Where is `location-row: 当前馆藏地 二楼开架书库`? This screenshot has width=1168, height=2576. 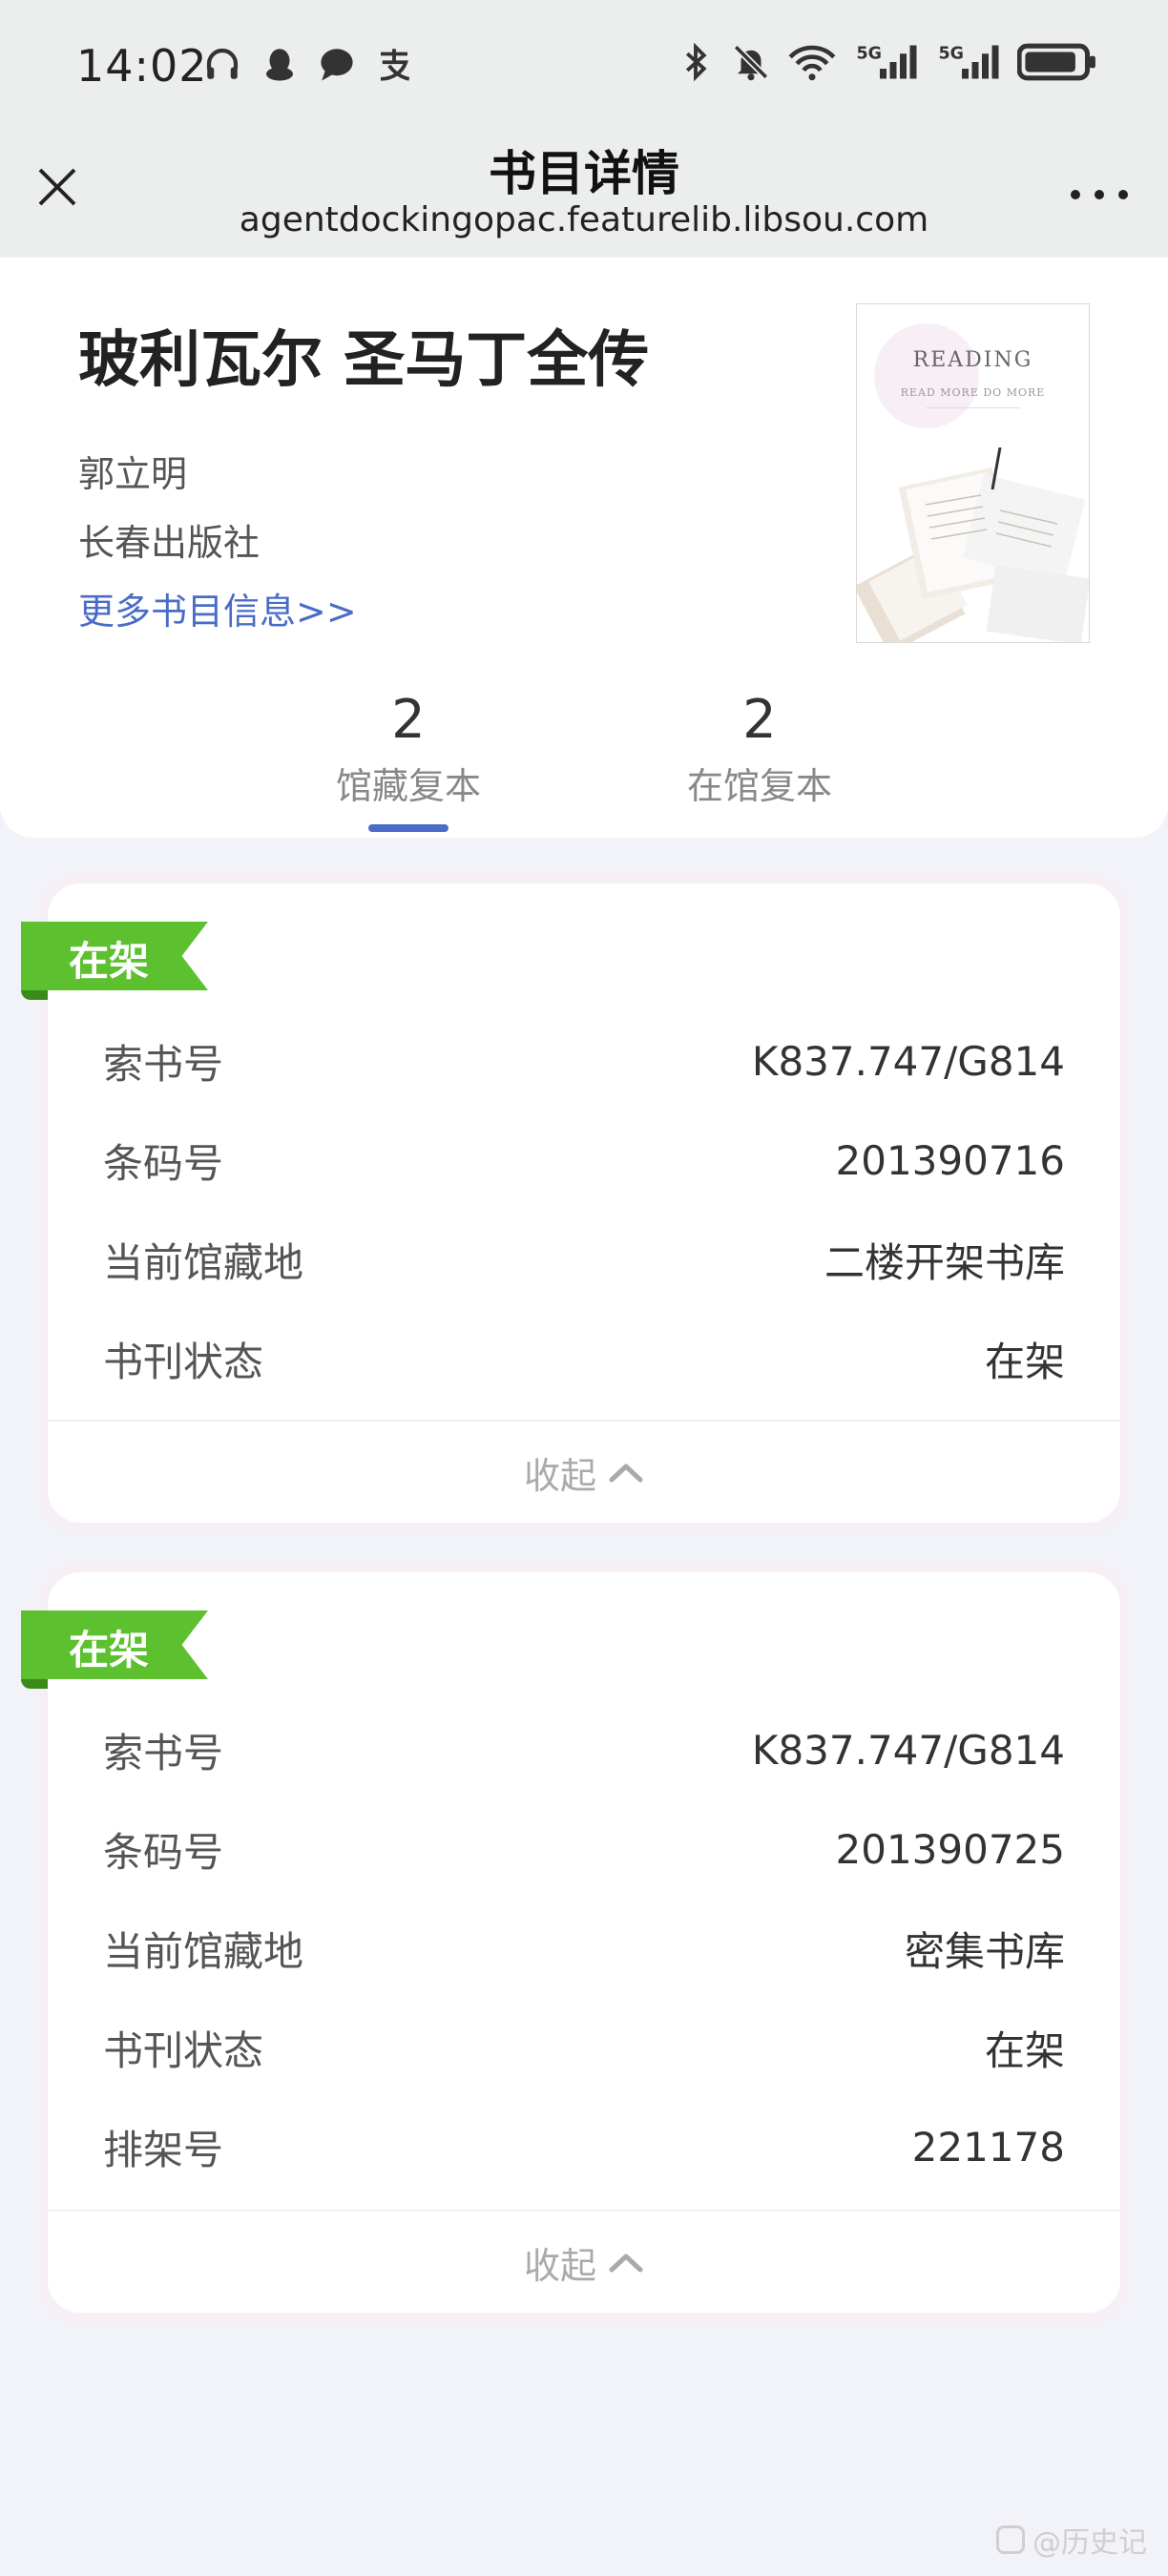 location-row: 当前馆藏地 二楼开架书库 is located at coordinates (584, 1259).